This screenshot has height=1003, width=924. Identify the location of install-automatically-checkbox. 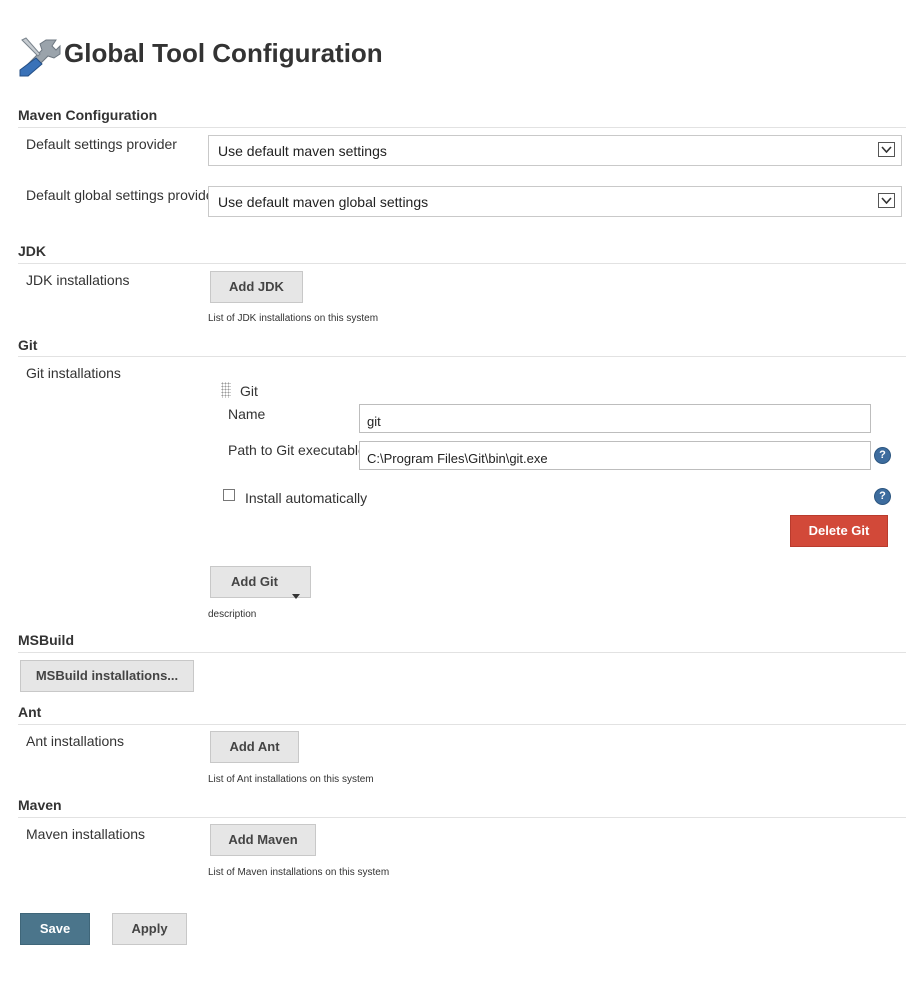
(229, 495).